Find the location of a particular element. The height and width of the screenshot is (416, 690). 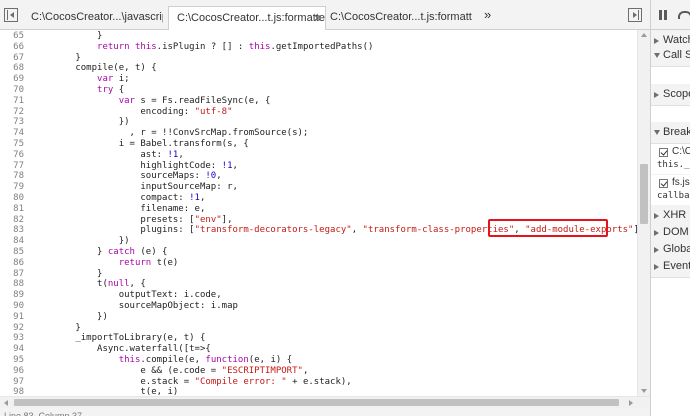

line-number: 69 is located at coordinates (12, 79).